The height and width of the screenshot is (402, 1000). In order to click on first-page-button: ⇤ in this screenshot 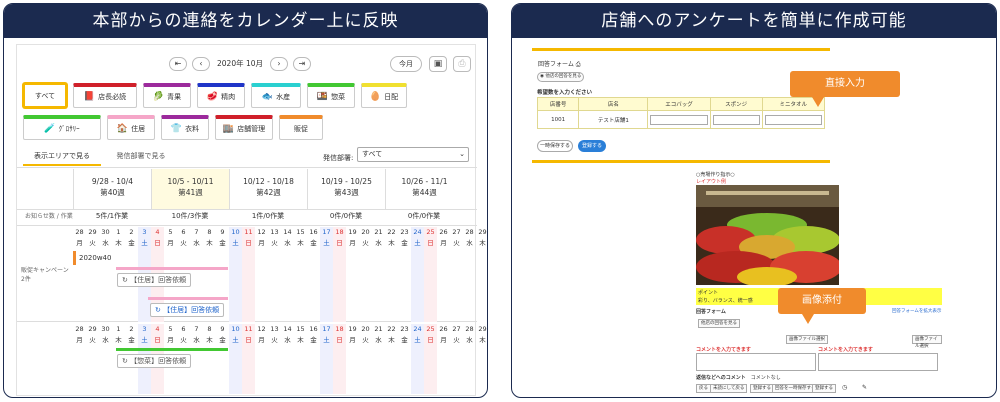, I will do `click(178, 64)`.